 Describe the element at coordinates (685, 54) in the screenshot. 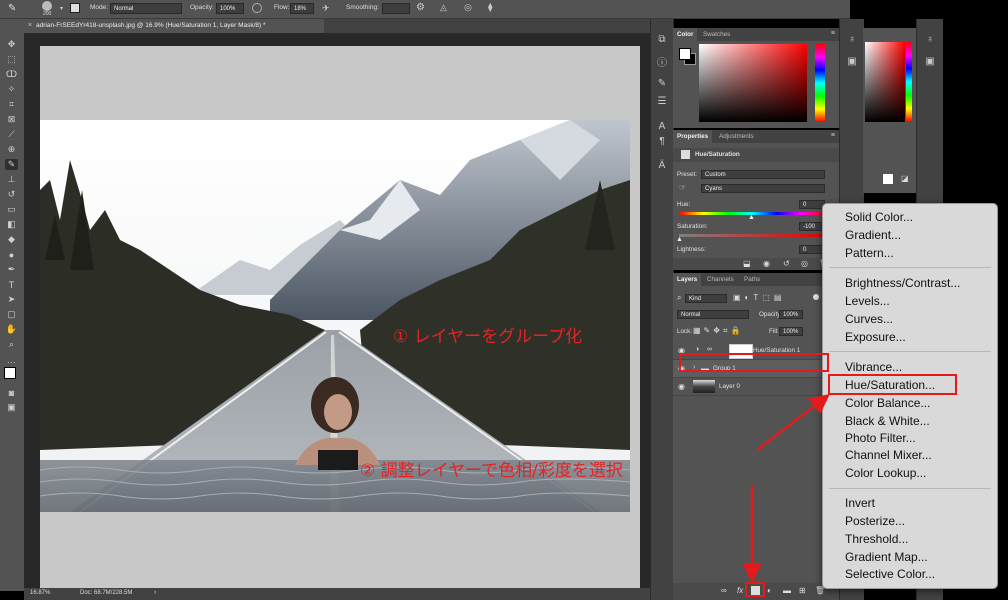

I see `foreground-swatch` at that location.